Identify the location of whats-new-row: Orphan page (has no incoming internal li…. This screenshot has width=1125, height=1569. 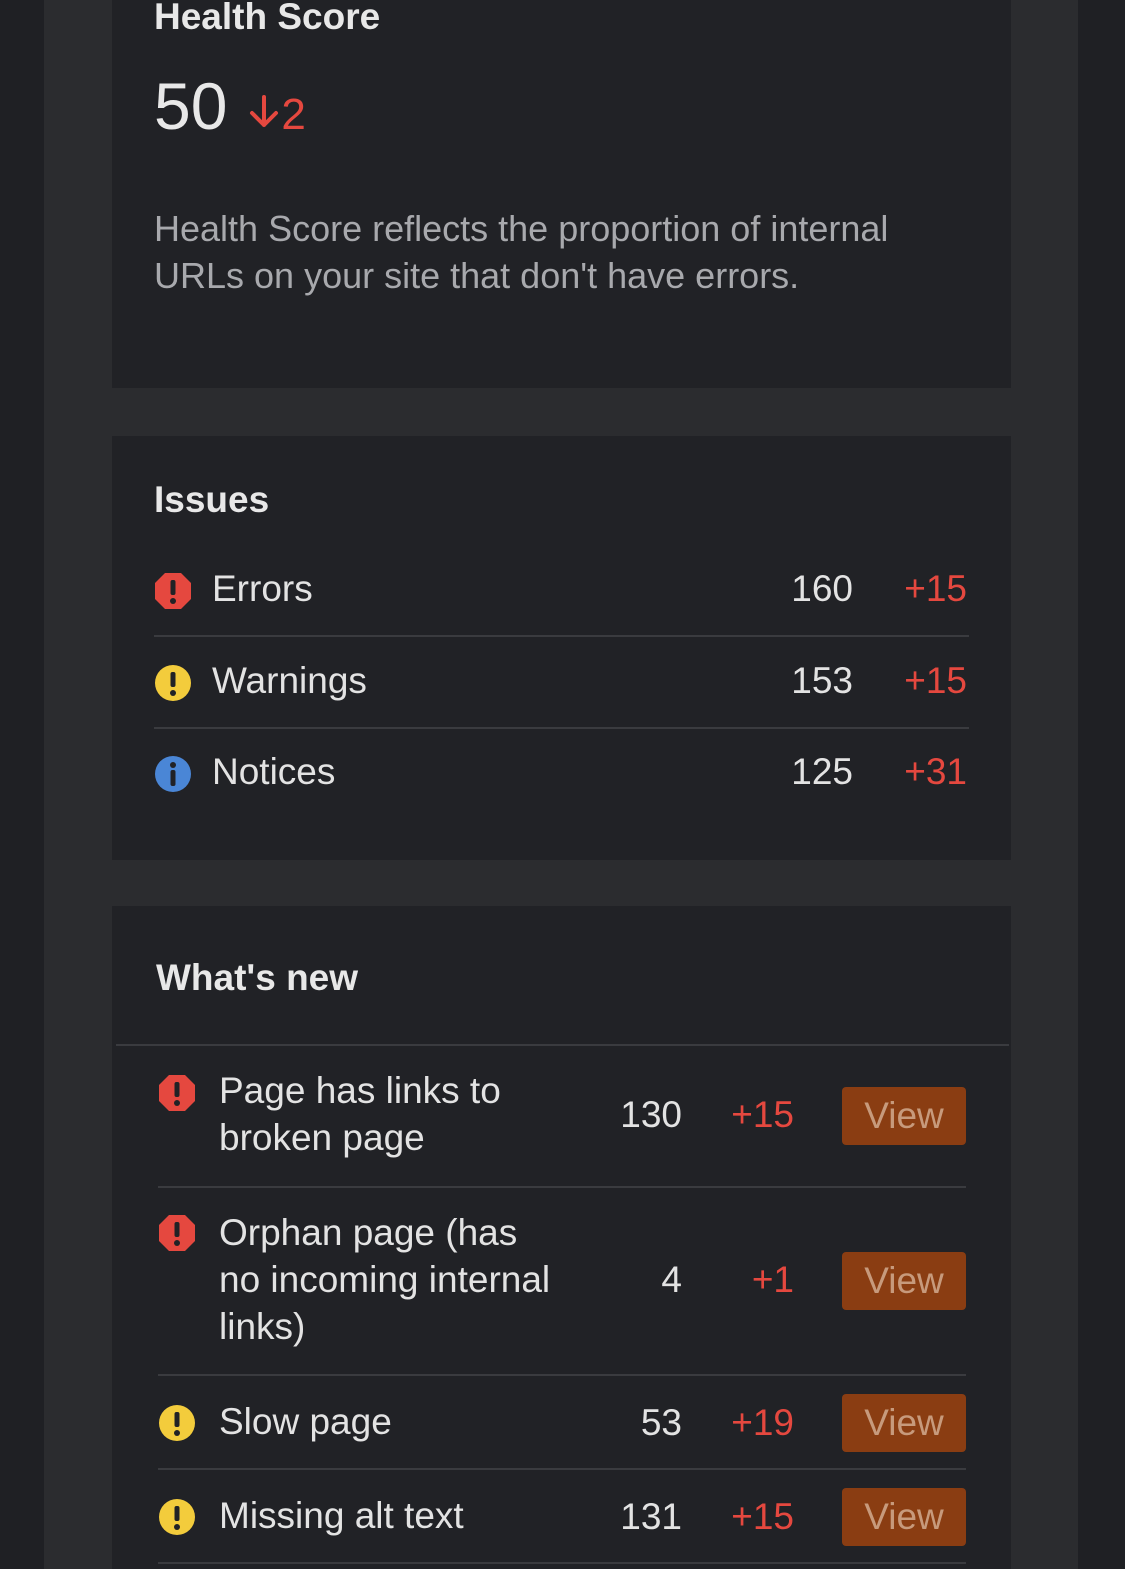
(562, 1282).